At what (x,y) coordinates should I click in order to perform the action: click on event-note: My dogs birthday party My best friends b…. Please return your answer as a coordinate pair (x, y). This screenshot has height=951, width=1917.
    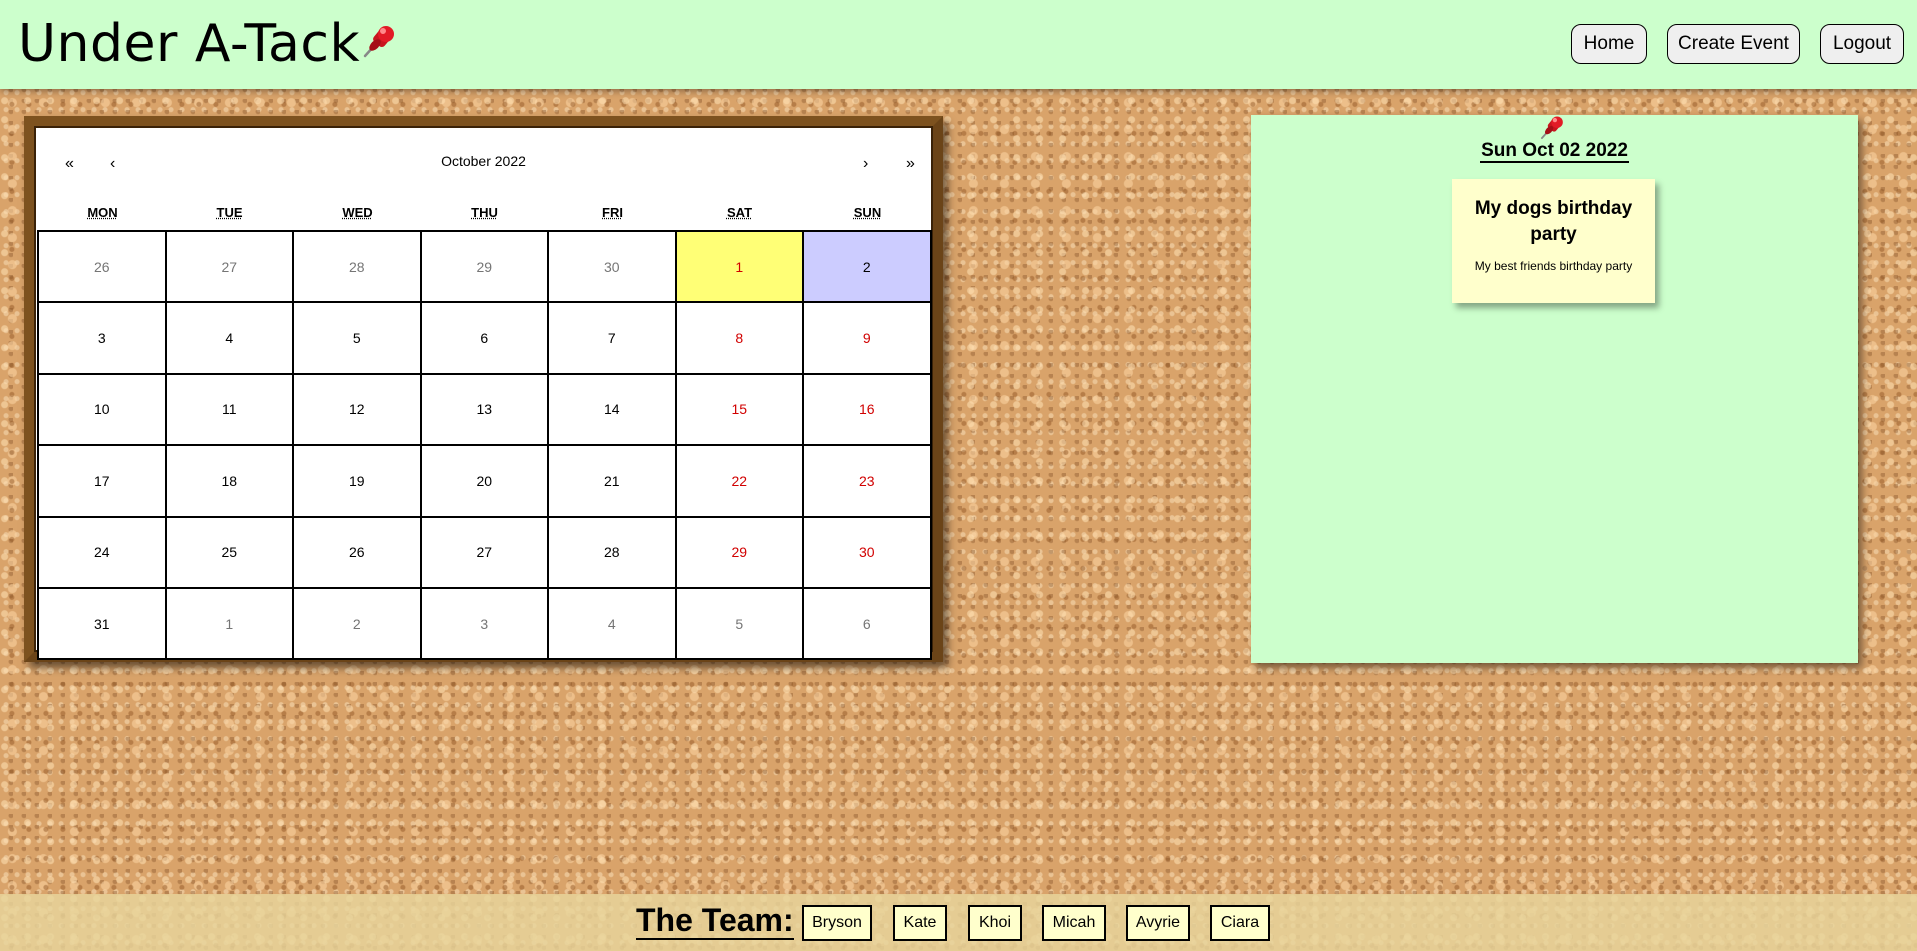
    Looking at the image, I should click on (1553, 241).